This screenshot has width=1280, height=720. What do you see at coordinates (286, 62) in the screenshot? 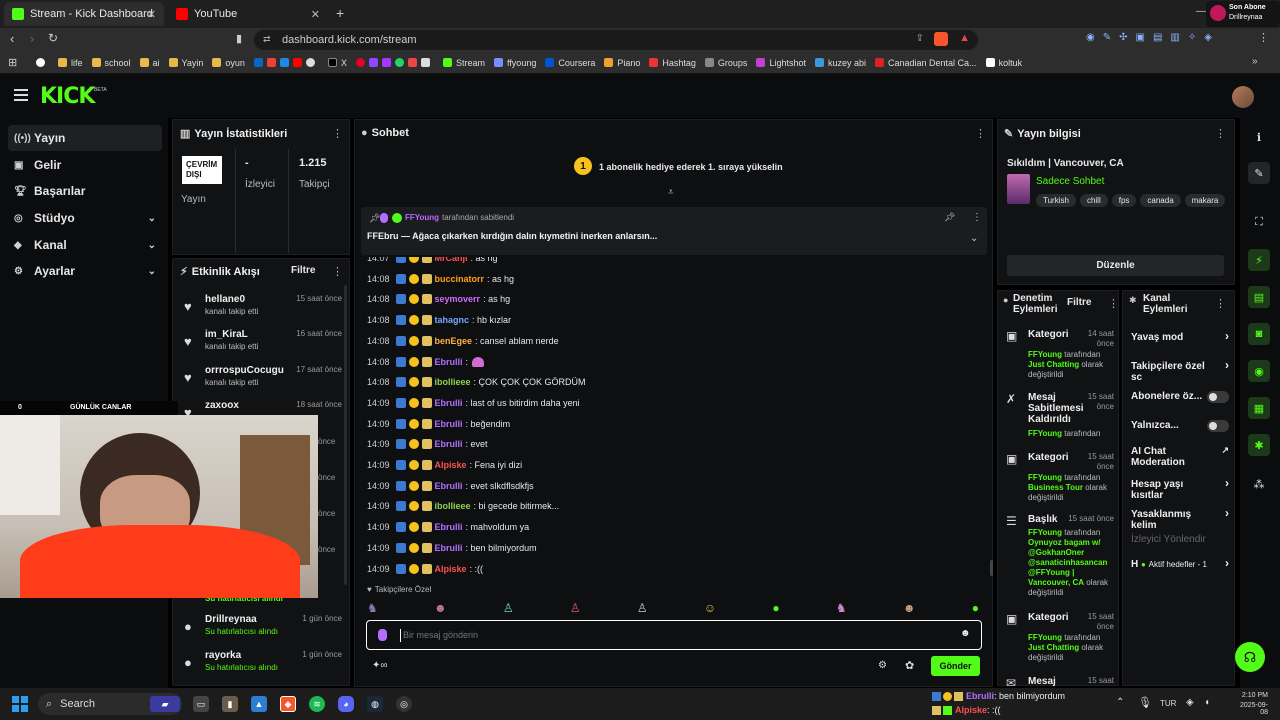
I see `bookmark-icons-group` at bounding box center [286, 62].